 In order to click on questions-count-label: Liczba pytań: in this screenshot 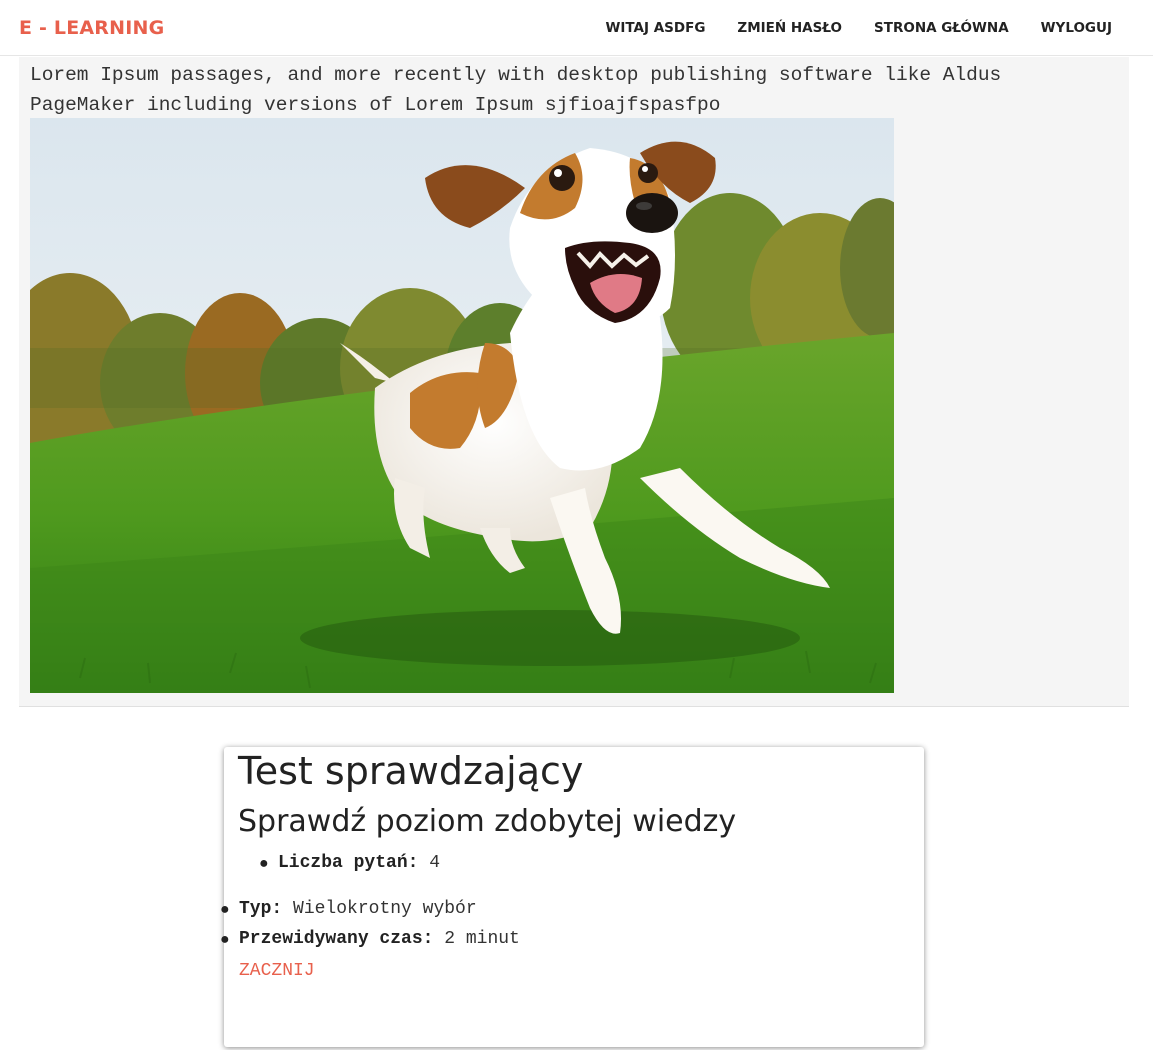, I will do `click(348, 863)`.